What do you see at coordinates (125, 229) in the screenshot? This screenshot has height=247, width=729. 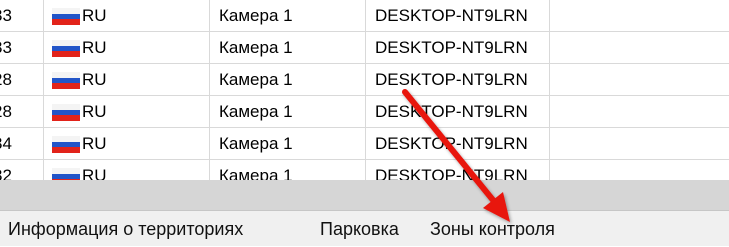 I see `tab-territory-info: Информация о территориях` at bounding box center [125, 229].